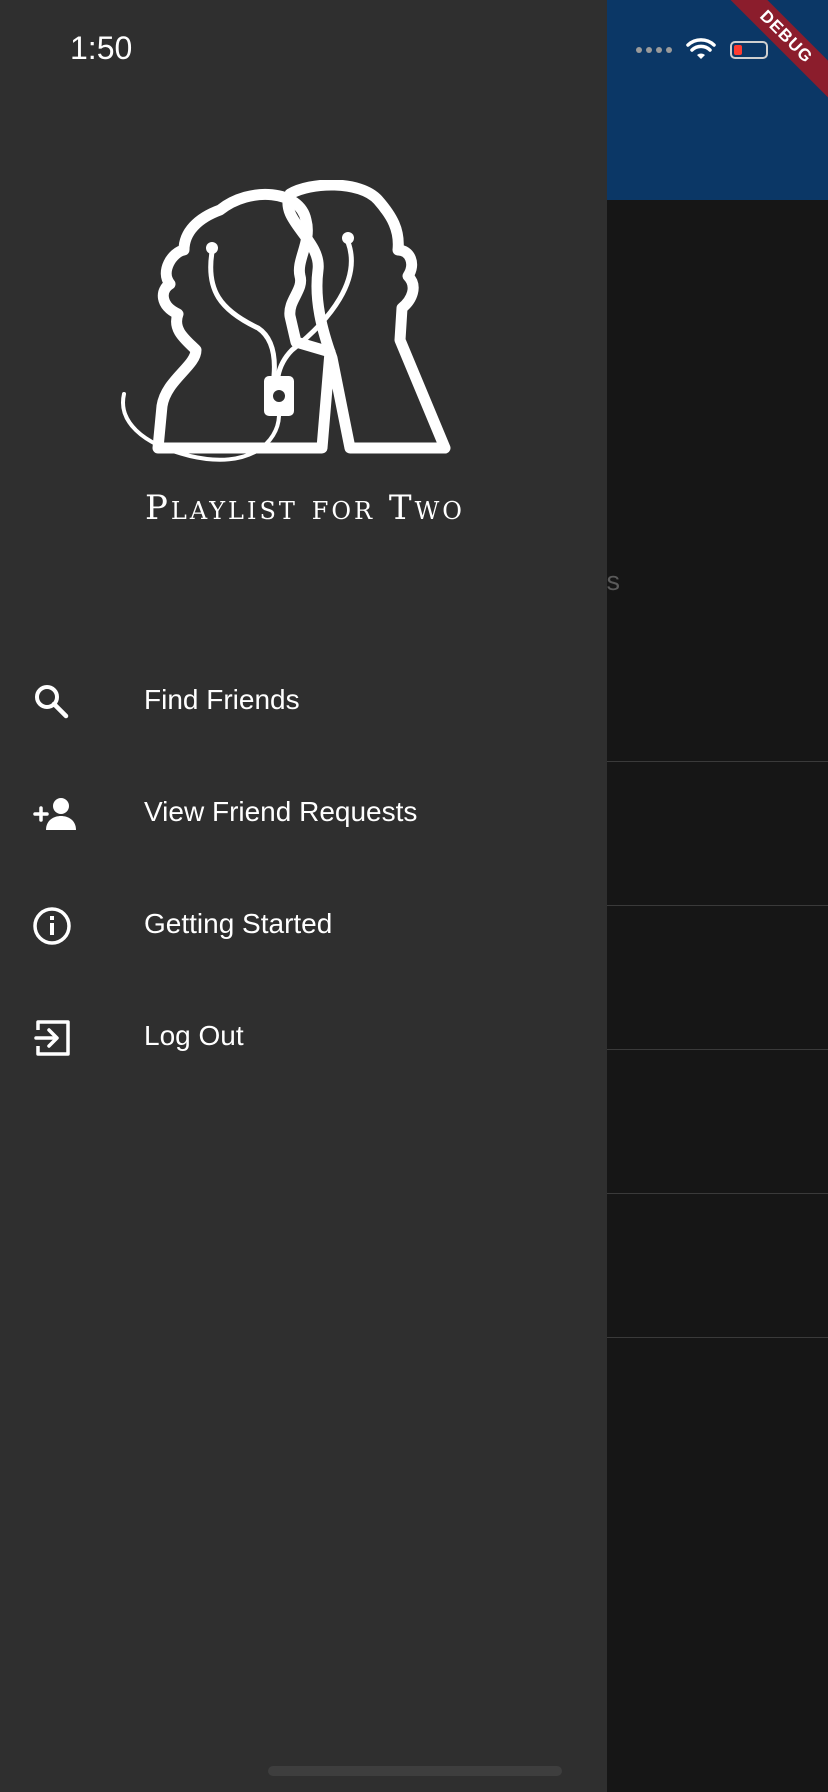 This screenshot has width=828, height=1792. Describe the element at coordinates (654, 50) in the screenshot. I see `cellular-signal-icon` at that location.